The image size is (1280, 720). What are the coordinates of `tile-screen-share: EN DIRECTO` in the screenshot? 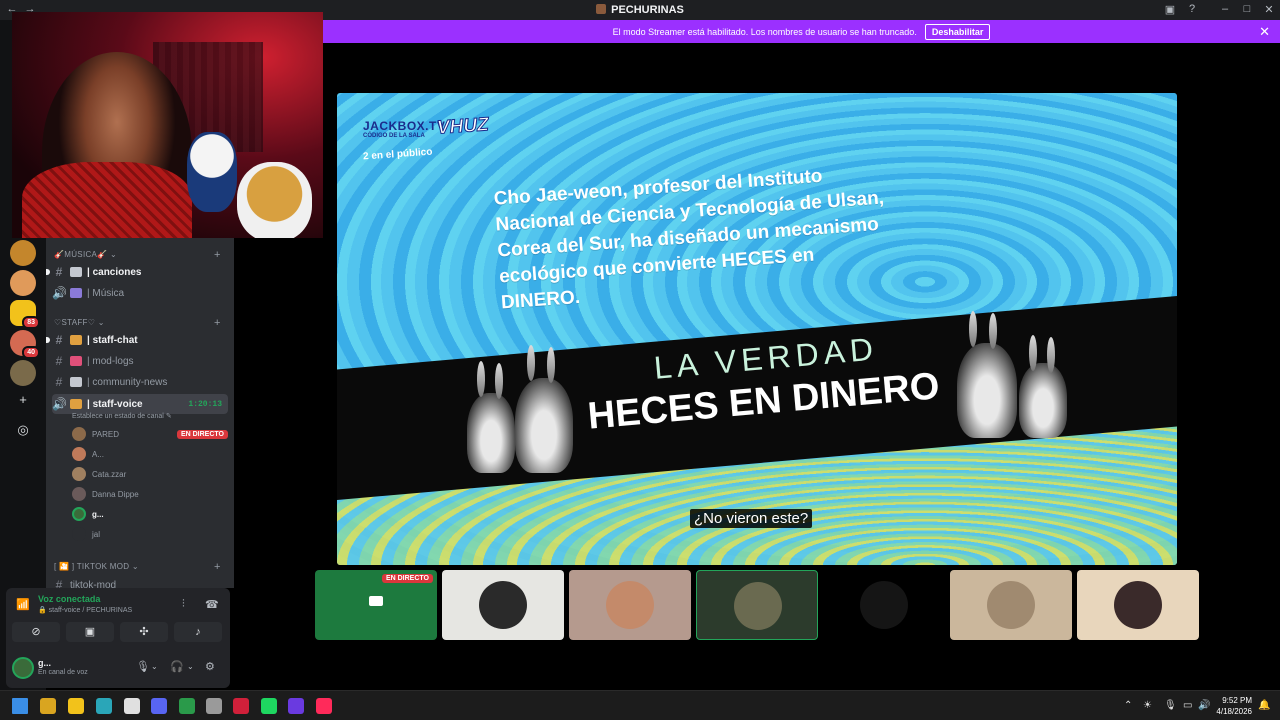 It's located at (376, 605).